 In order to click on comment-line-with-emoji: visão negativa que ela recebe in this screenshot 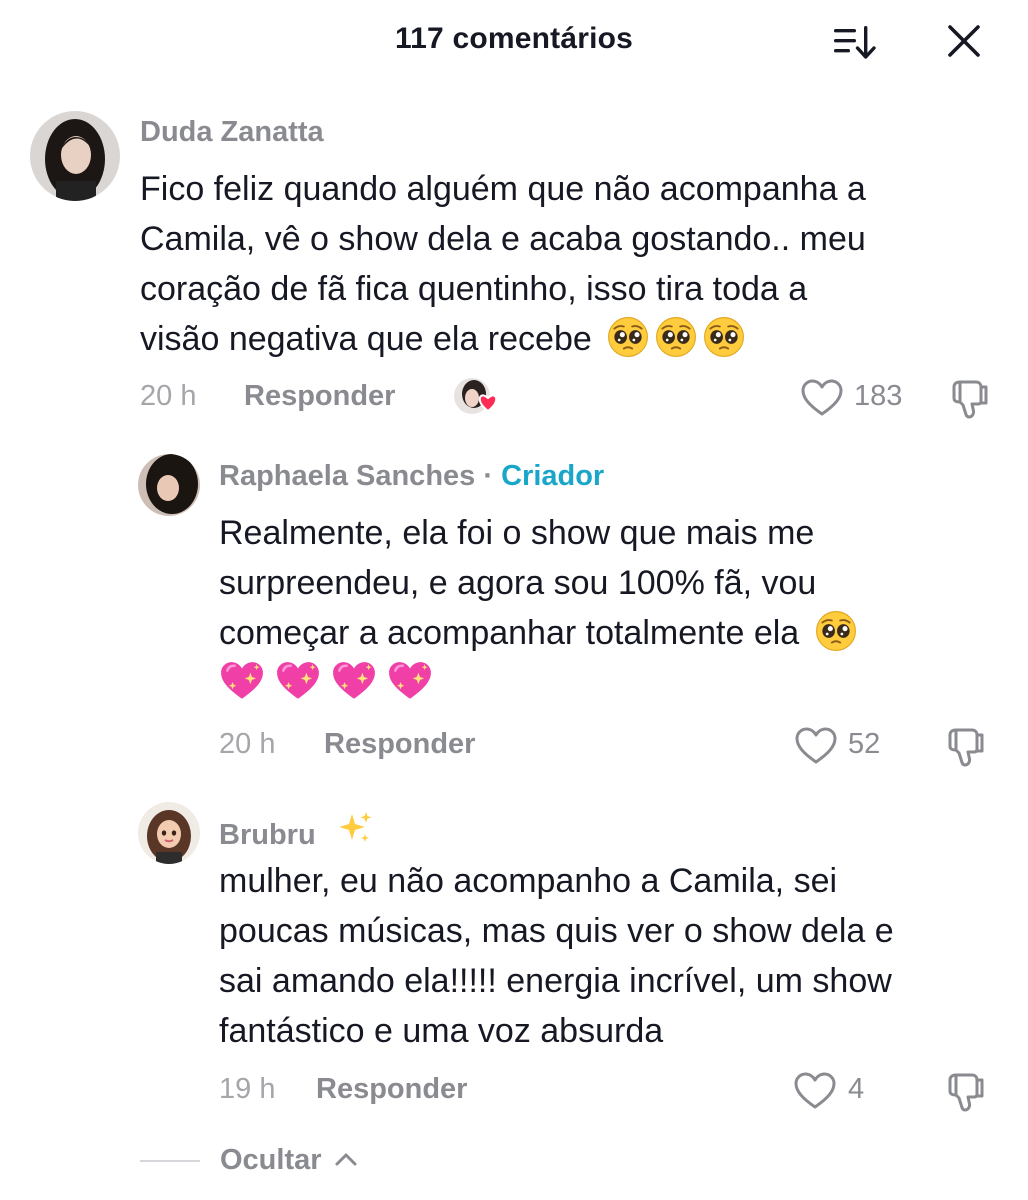, I will do `click(503, 339)`.